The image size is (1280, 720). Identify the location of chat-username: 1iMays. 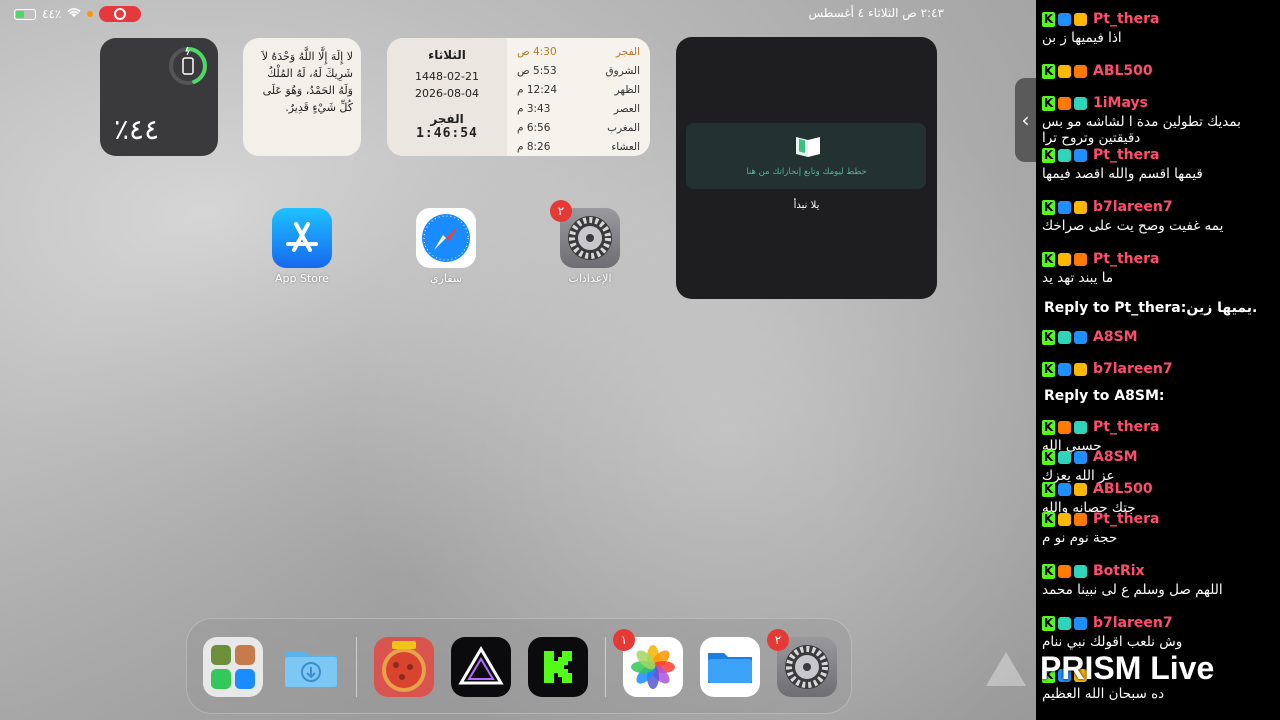
(1120, 103).